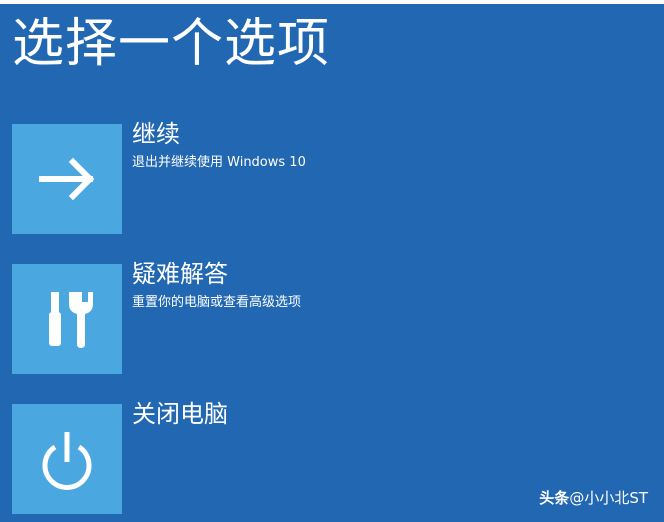  What do you see at coordinates (71, 320) in the screenshot?
I see `tools-icon` at bounding box center [71, 320].